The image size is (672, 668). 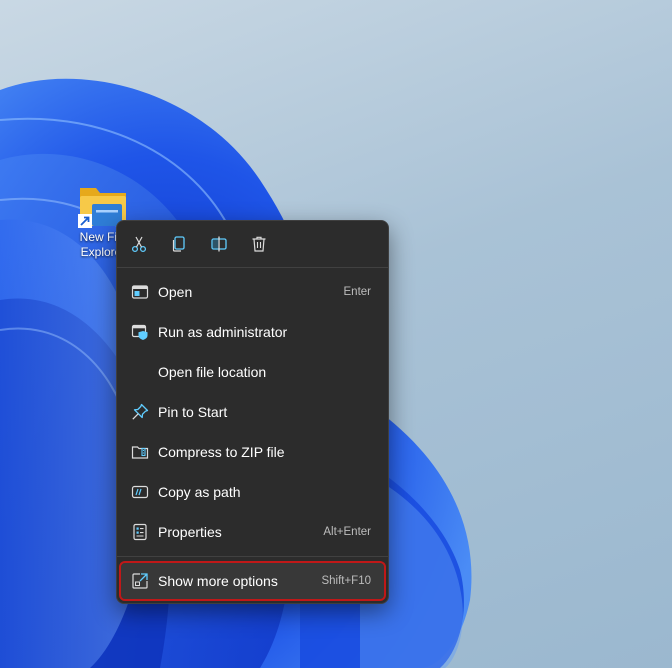 What do you see at coordinates (252, 492) in the screenshot?
I see `menu-item-copy-as-path: Copy as path` at bounding box center [252, 492].